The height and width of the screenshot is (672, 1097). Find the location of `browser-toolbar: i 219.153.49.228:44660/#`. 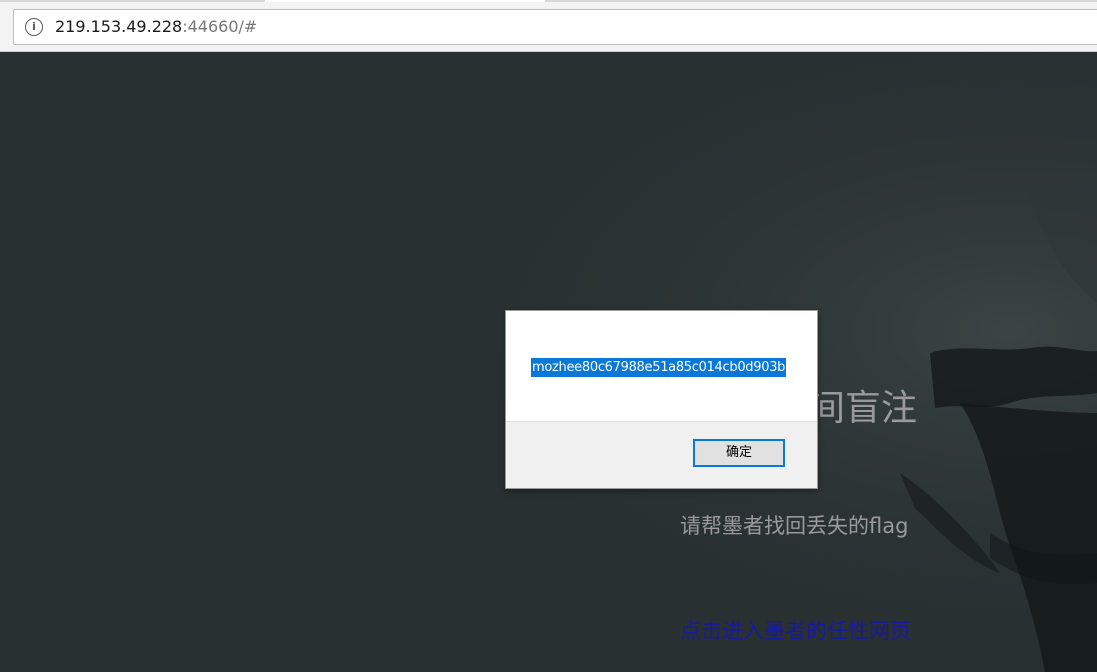

browser-toolbar: i 219.153.49.228:44660/# is located at coordinates (548, 27).